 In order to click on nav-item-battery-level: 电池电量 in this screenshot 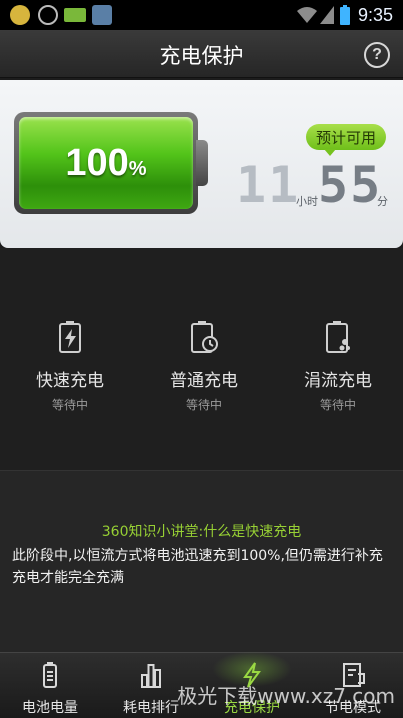, I will do `click(50, 685)`.